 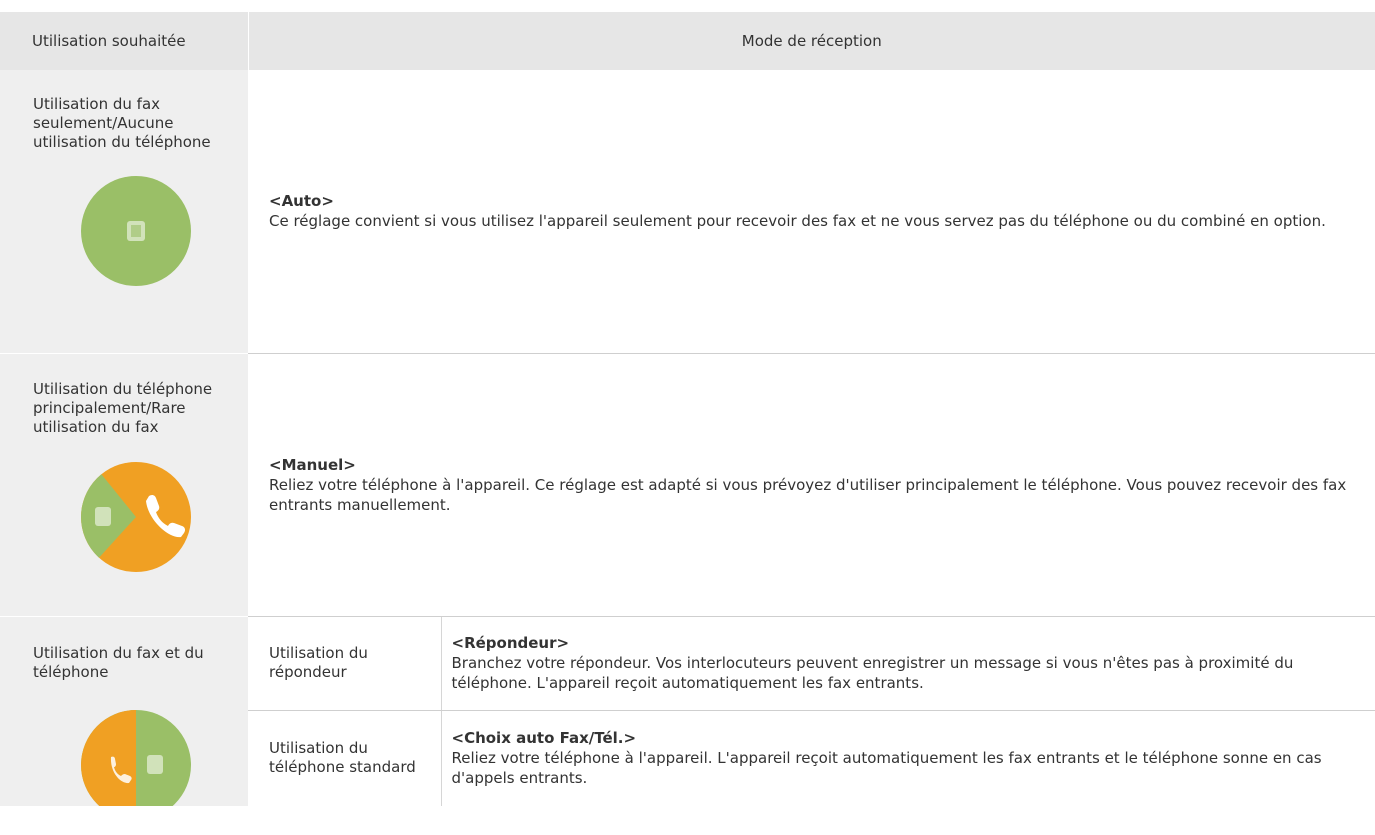 I want to click on usage-cell: Utilisation du fax et du téléphone, so click(x=124, y=711).